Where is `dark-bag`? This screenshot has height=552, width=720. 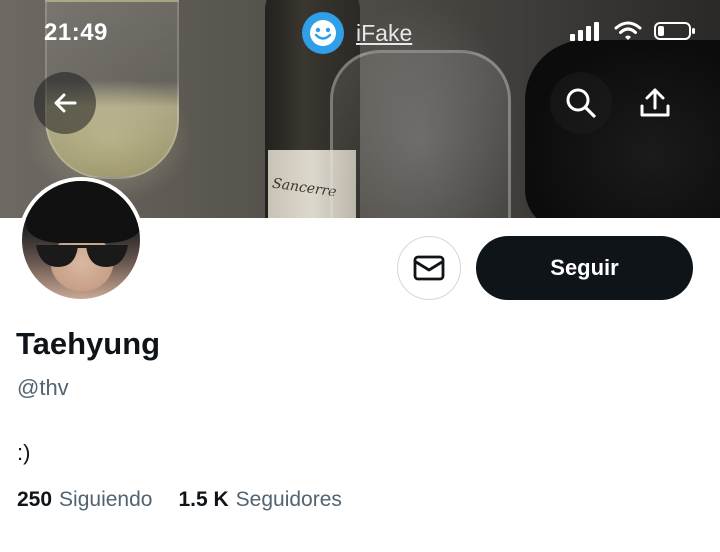 dark-bag is located at coordinates (622, 129).